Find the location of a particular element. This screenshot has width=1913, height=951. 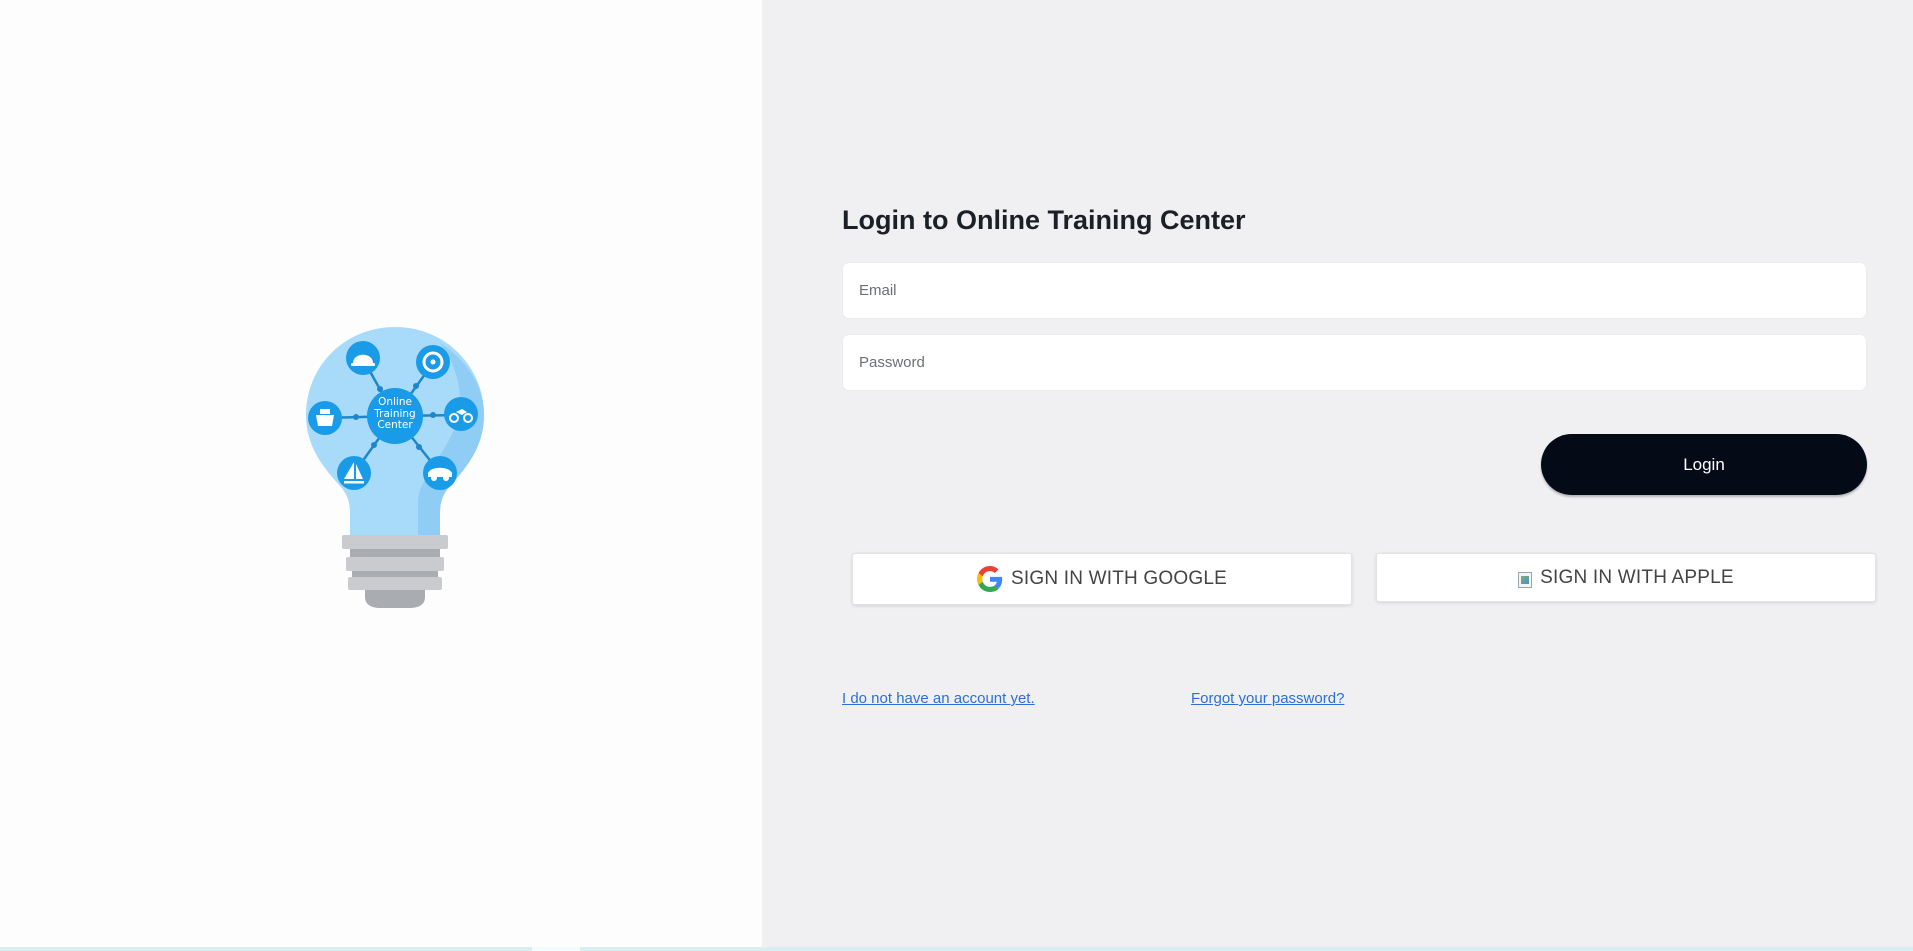

logo-text-line: Center is located at coordinates (395, 425).